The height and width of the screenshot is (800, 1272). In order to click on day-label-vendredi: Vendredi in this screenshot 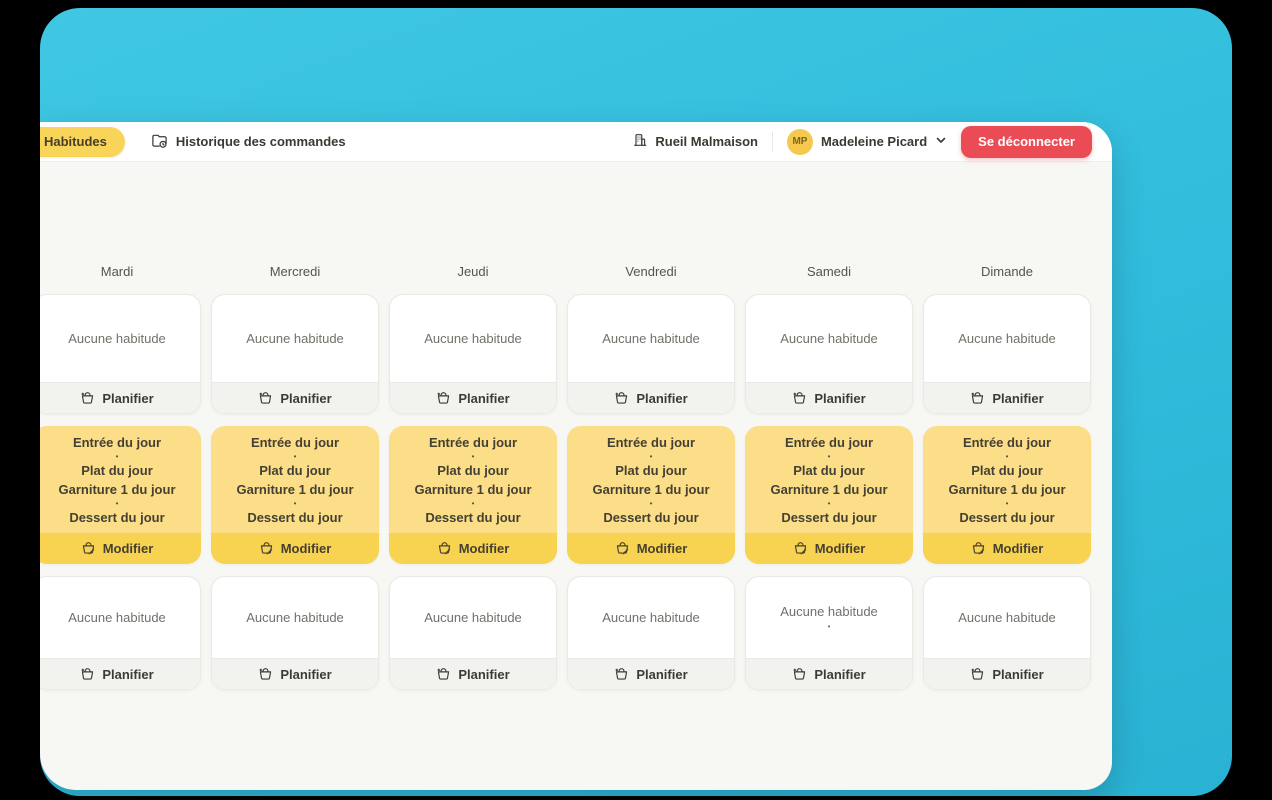, I will do `click(651, 271)`.